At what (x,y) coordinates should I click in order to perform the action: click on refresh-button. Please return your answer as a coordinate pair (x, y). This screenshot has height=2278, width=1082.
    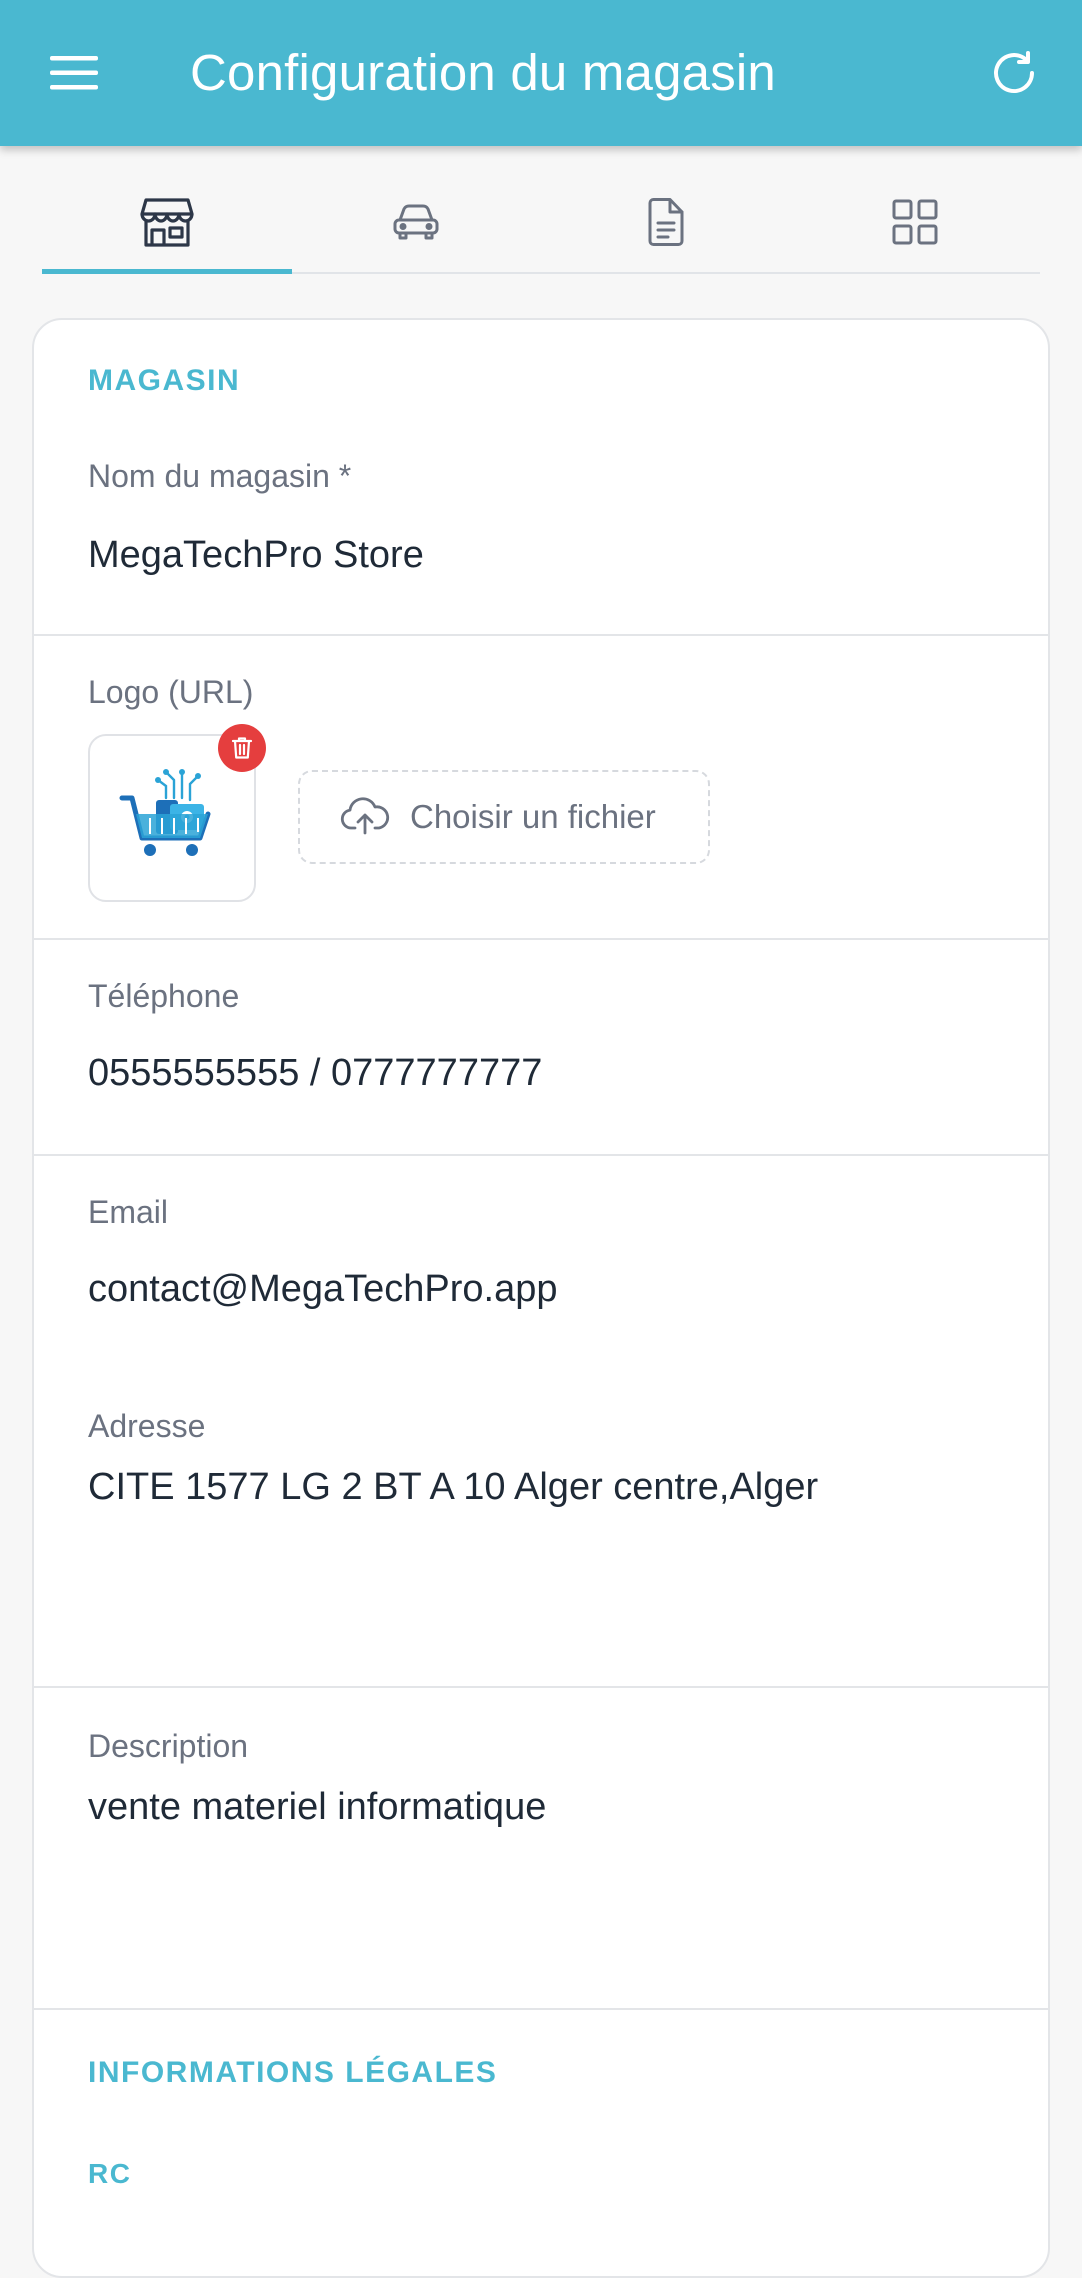
    Looking at the image, I should click on (1014, 73).